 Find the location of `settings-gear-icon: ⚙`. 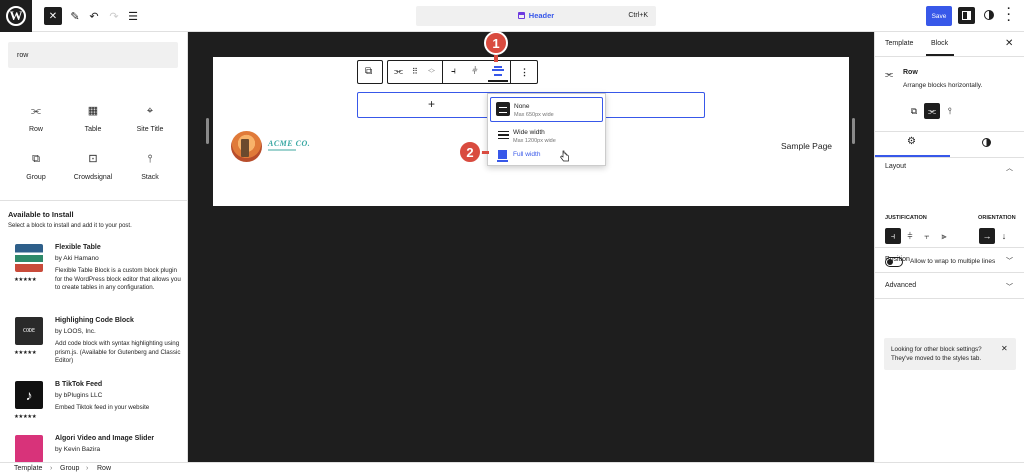

settings-gear-icon: ⚙ is located at coordinates (911, 141).